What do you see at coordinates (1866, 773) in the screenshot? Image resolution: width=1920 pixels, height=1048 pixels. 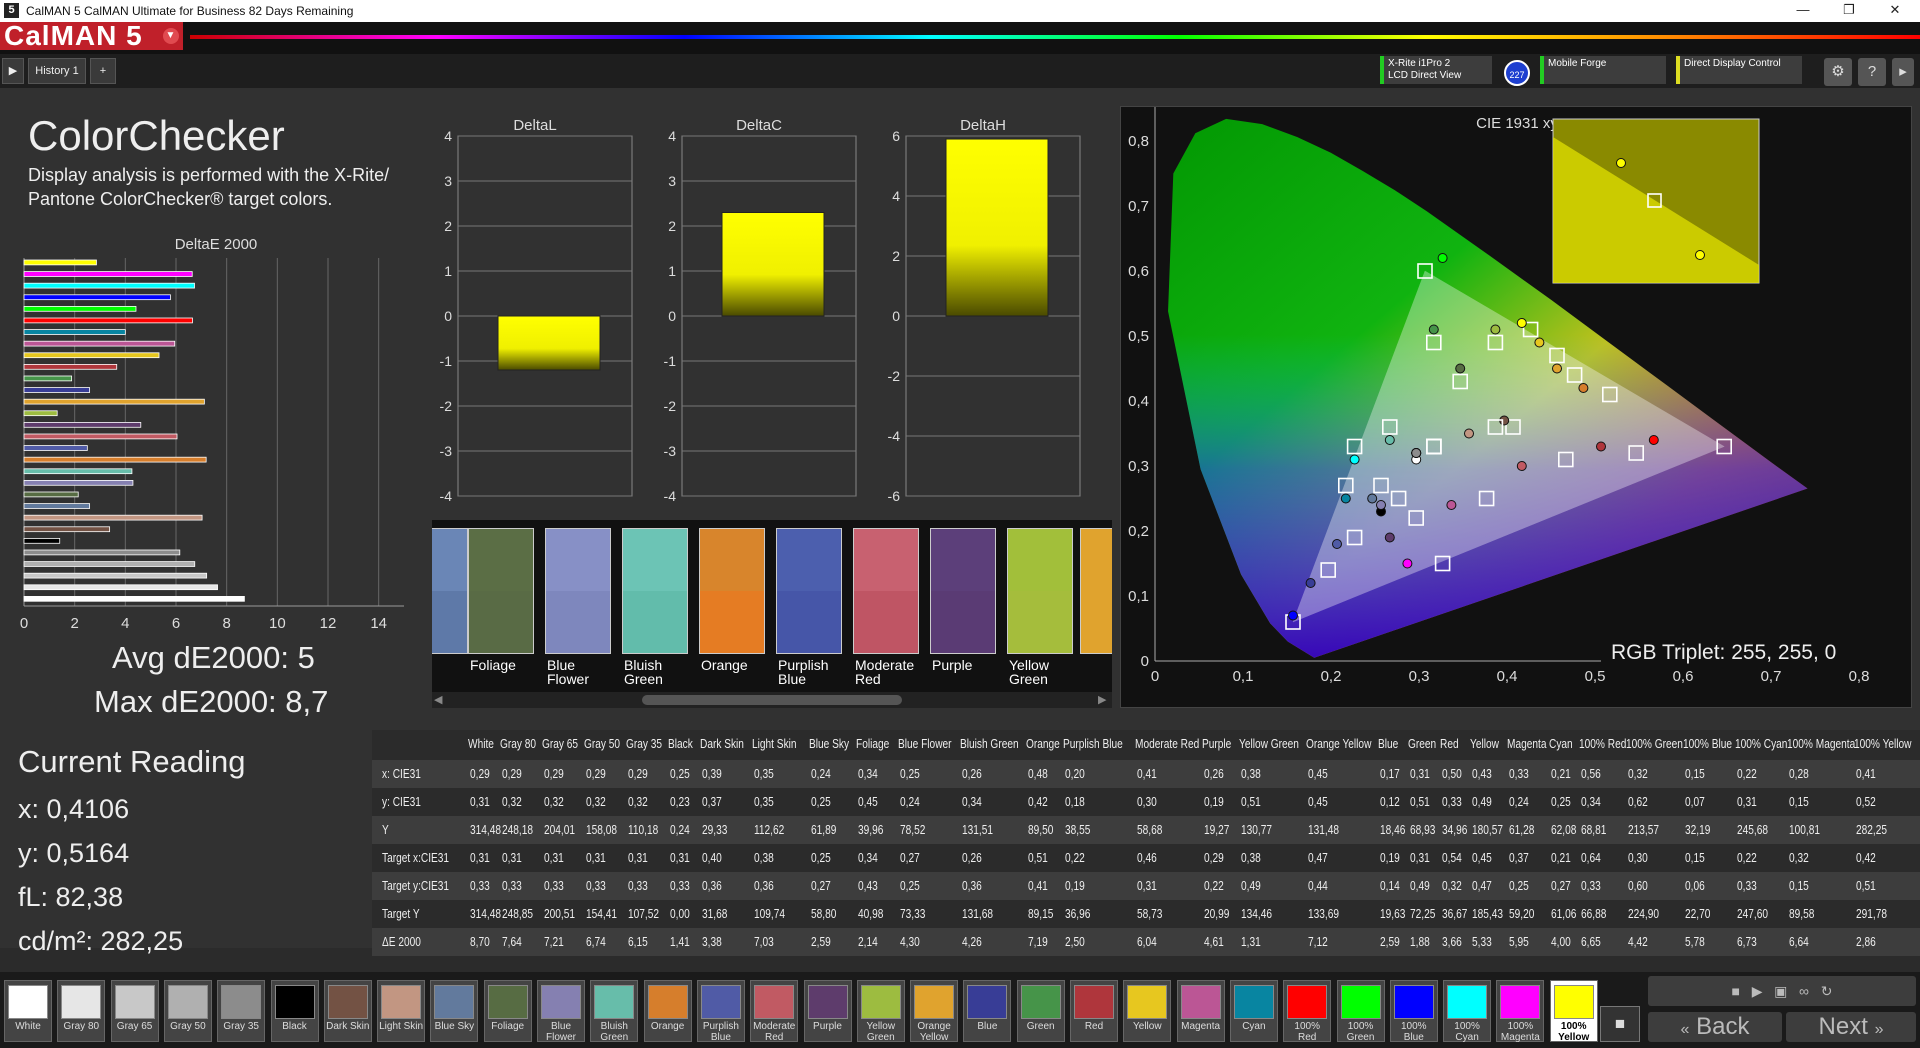 I see `table-cell: 0,41` at bounding box center [1866, 773].